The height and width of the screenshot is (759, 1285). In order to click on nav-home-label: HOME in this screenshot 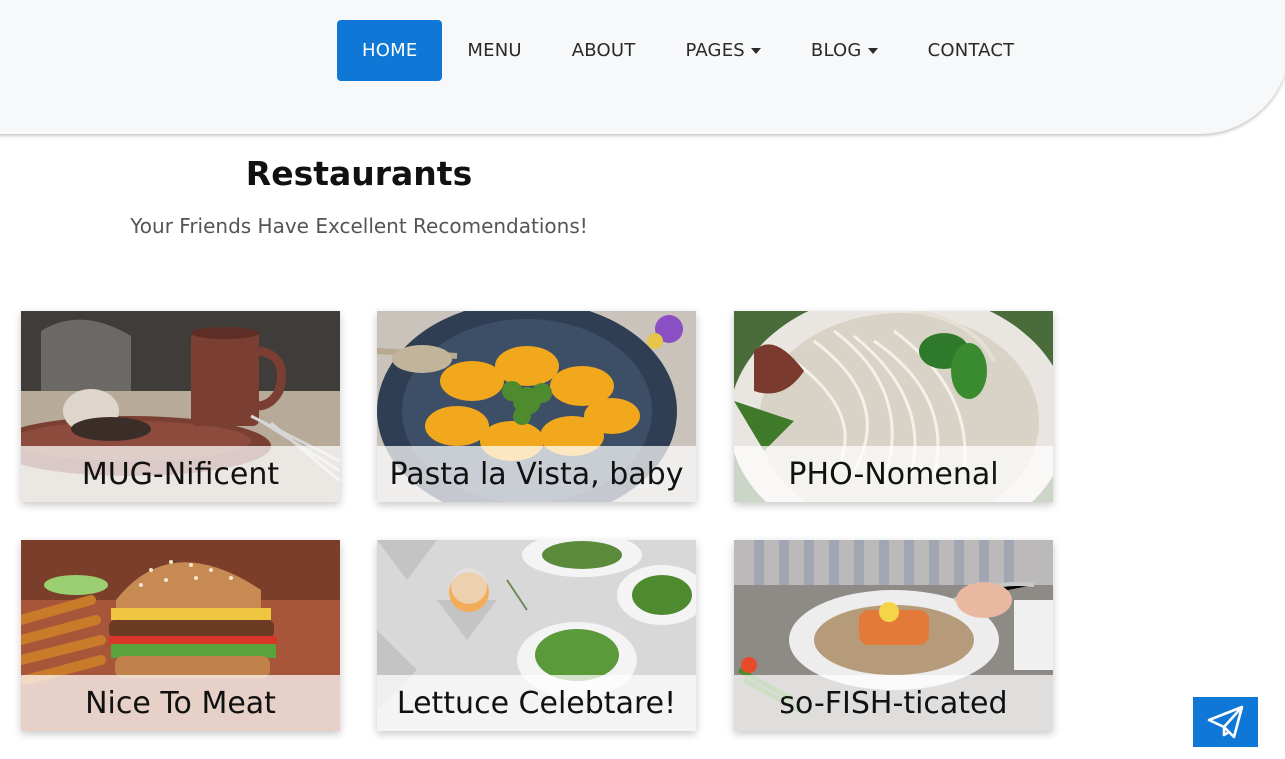, I will do `click(390, 50)`.